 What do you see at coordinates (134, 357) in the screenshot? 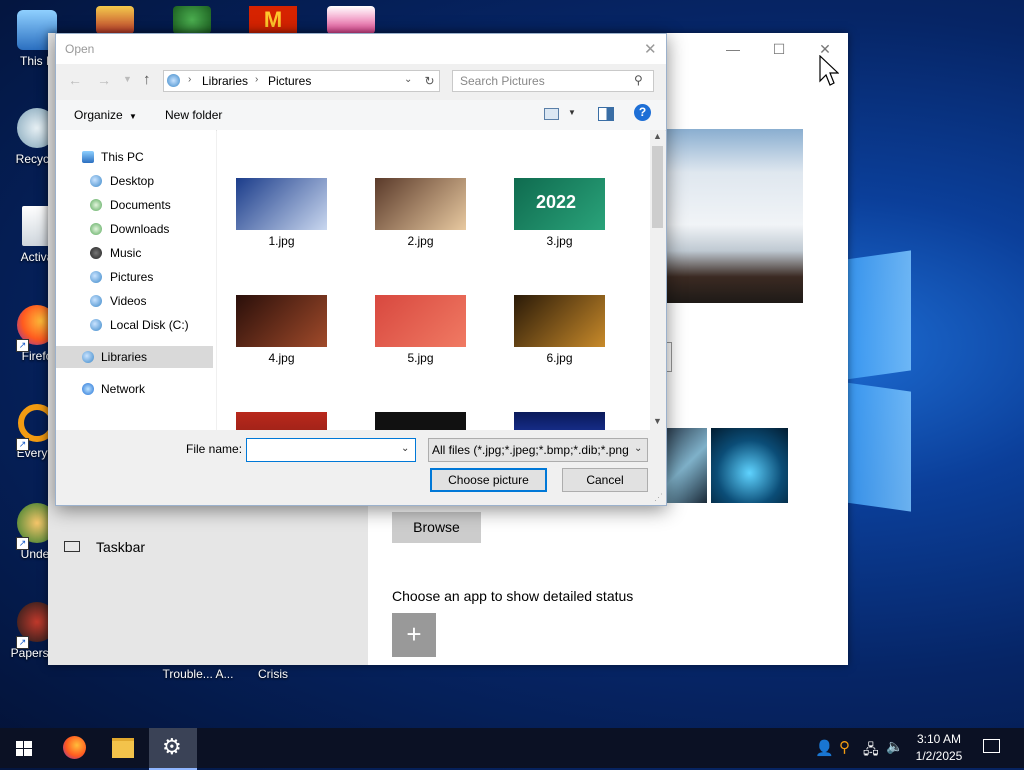
I see `nav-libraries: Libraries` at bounding box center [134, 357].